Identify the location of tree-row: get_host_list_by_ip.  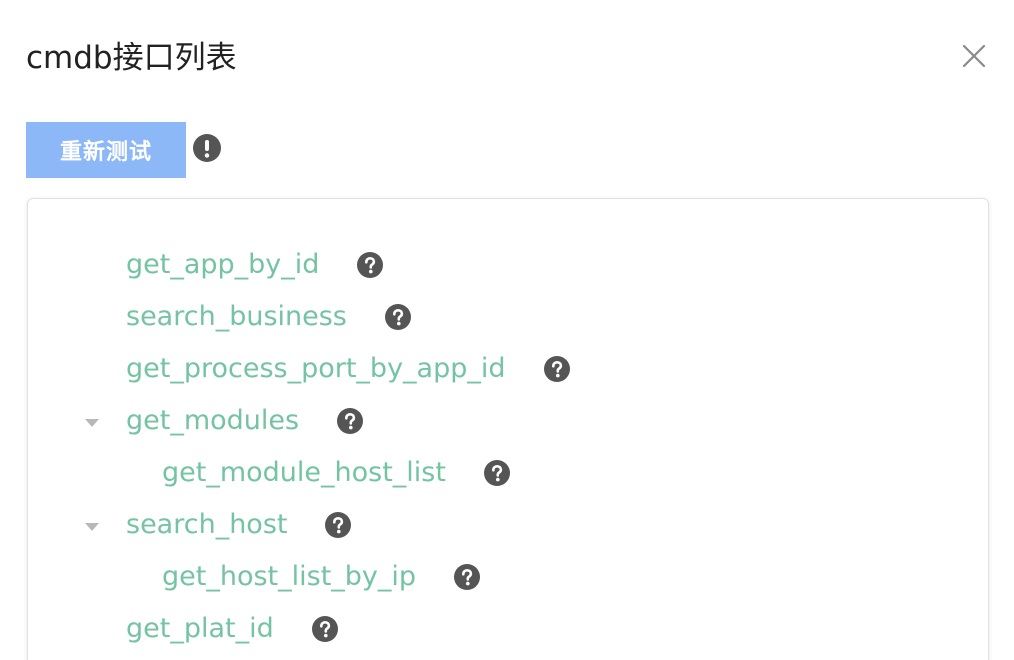
(321, 577).